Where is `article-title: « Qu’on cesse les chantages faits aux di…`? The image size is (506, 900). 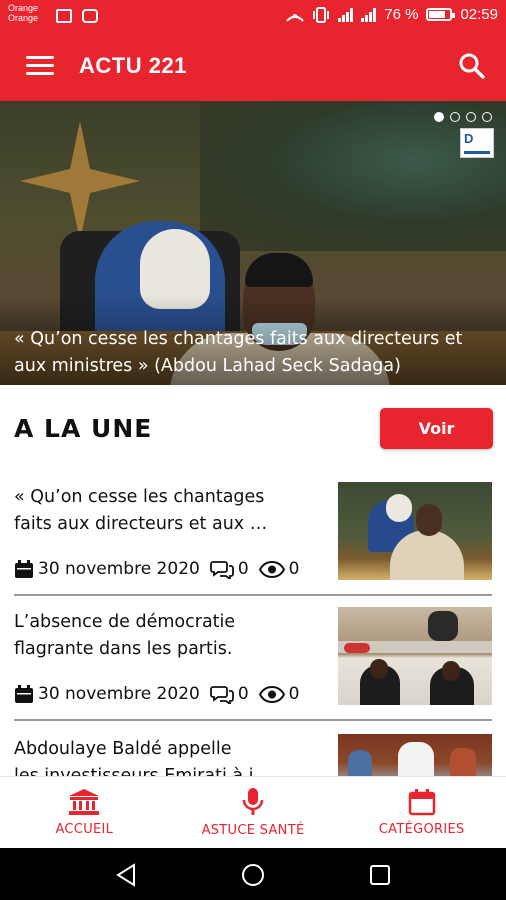
article-title: « Qu’on cesse les chantages faits aux di… is located at coordinates (166, 511).